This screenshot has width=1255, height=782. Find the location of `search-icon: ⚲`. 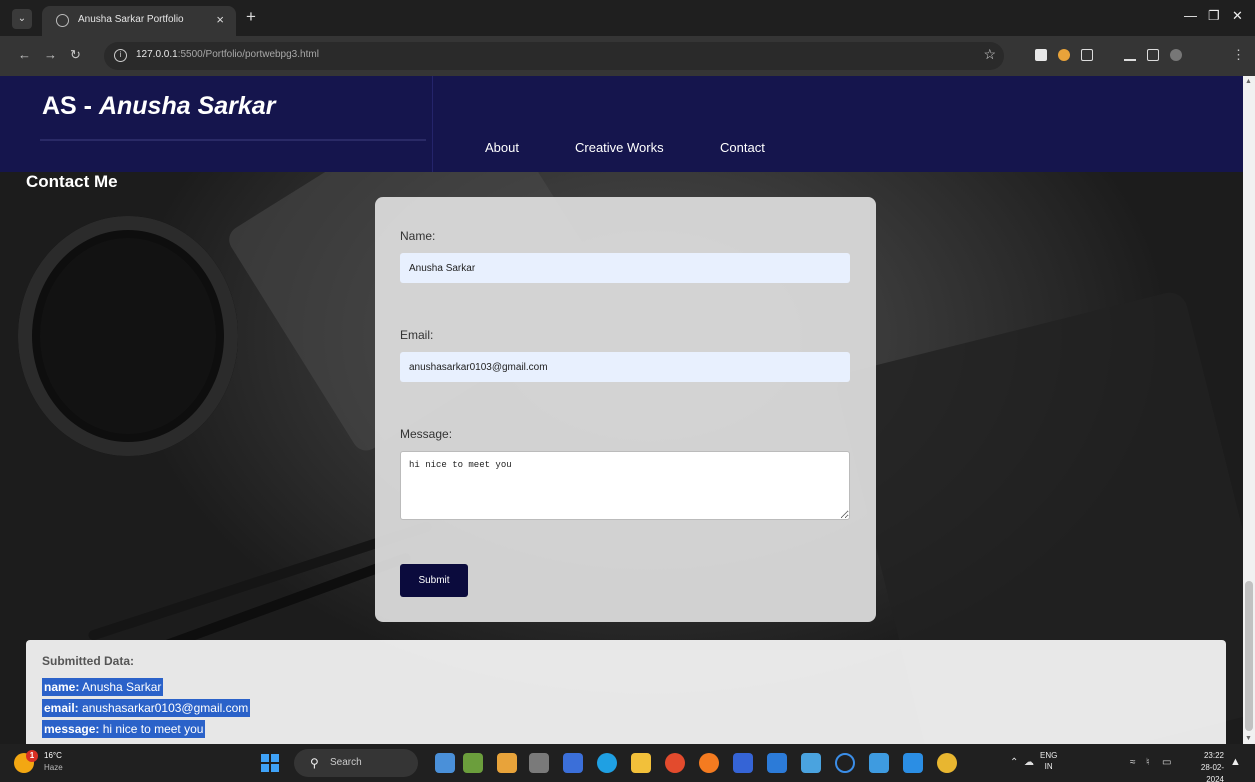

search-icon: ⚲ is located at coordinates (314, 763).